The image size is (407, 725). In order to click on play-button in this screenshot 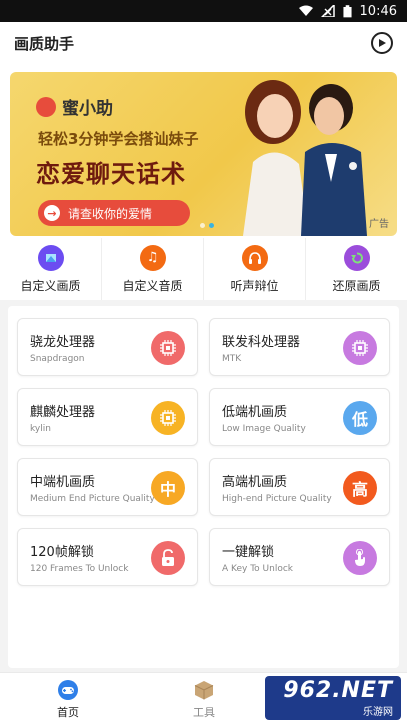, I will do `click(382, 43)`.